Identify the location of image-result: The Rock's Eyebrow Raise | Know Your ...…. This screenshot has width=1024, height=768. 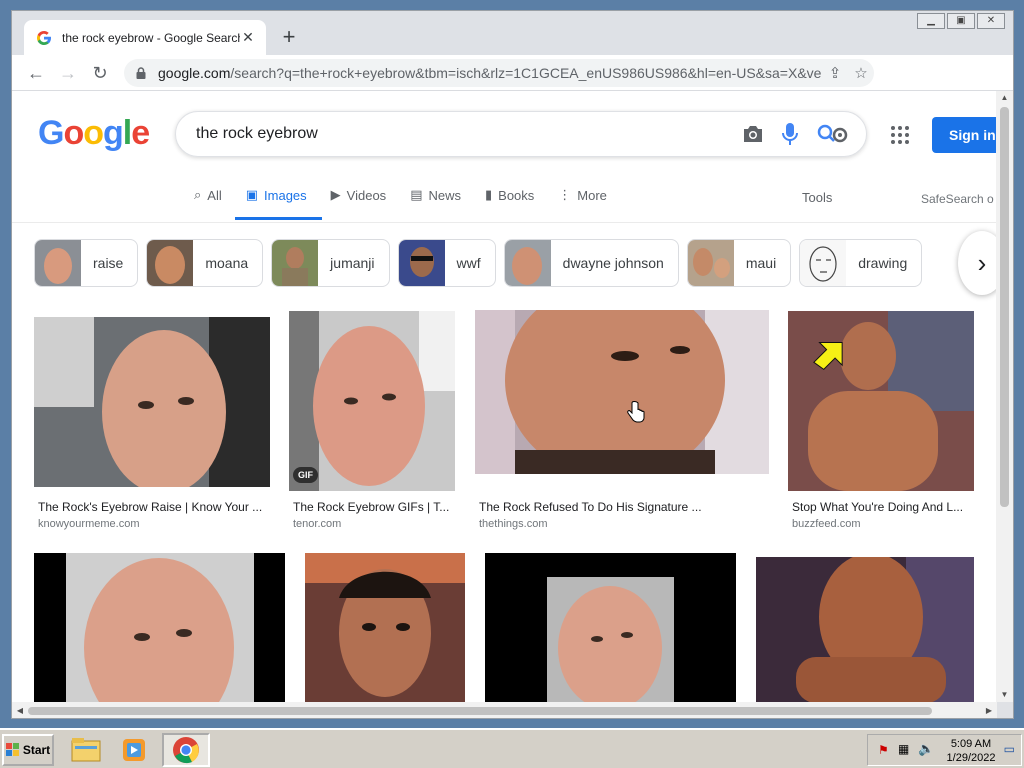
(152, 426).